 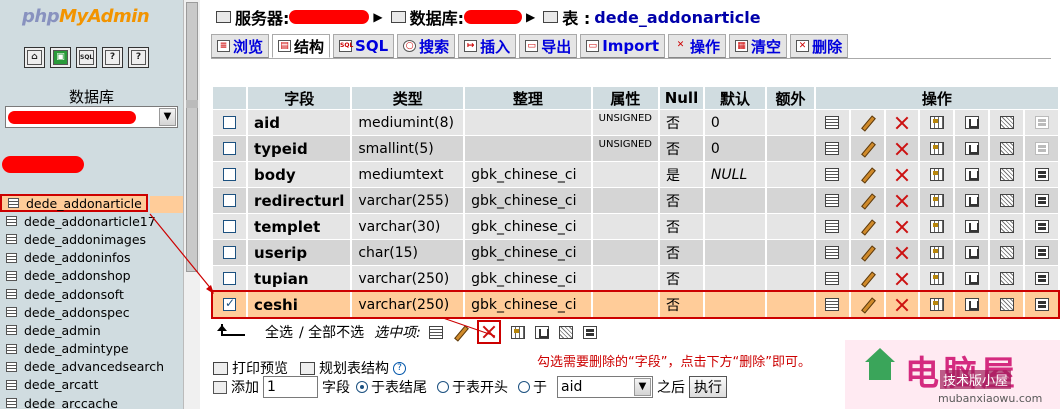 What do you see at coordinates (399, 387) in the screenshot?
I see `at-end-label: 于表结尾` at bounding box center [399, 387].